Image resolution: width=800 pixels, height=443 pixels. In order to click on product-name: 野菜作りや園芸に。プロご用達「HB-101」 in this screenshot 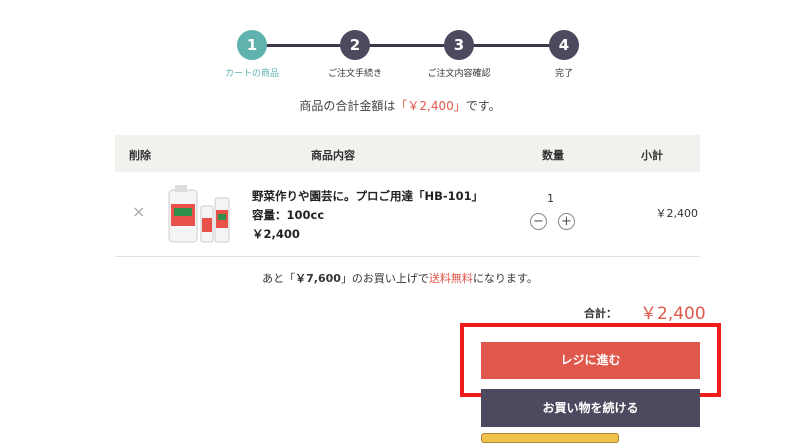, I will do `click(367, 196)`.